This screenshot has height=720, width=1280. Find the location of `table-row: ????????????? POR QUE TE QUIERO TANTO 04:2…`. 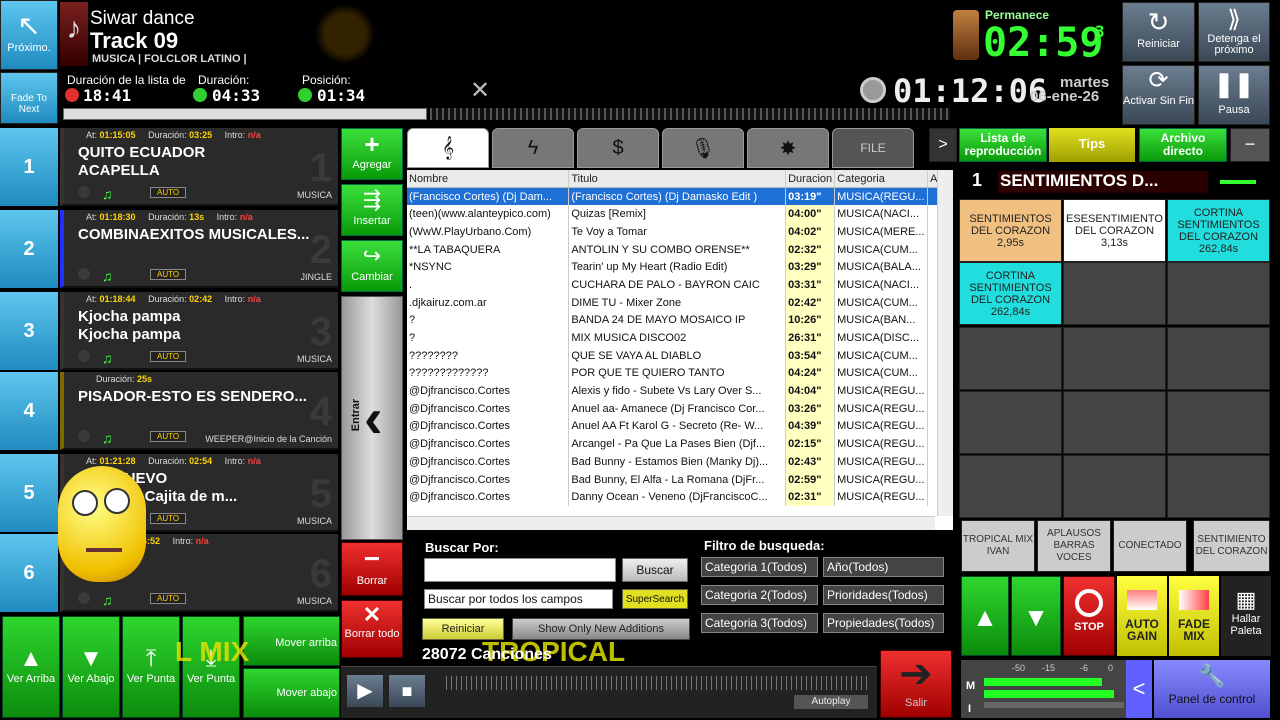

table-row: ????????????? POR QUE TE QUIERO TANTO 04:2… is located at coordinates (680, 373).